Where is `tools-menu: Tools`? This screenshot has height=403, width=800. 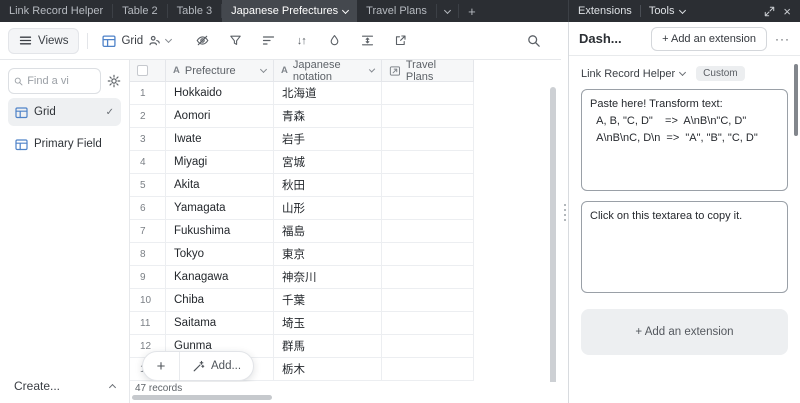
tools-menu: Tools is located at coordinates (667, 11).